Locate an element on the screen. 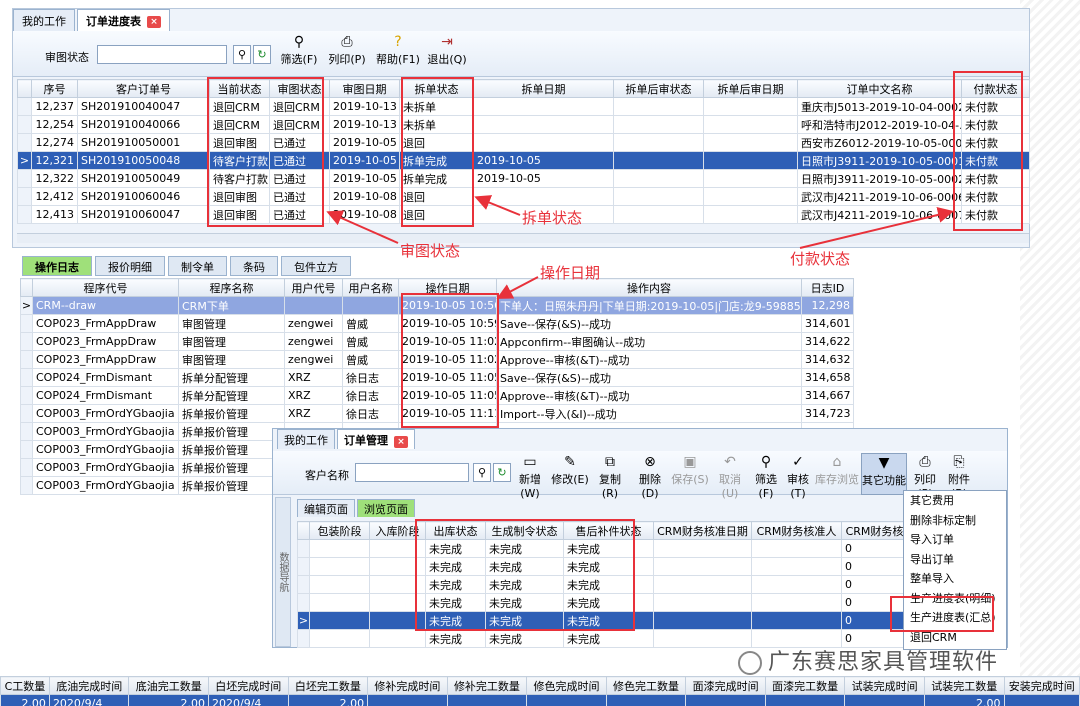  column-header: 面漆完成时间 is located at coordinates (725, 685).